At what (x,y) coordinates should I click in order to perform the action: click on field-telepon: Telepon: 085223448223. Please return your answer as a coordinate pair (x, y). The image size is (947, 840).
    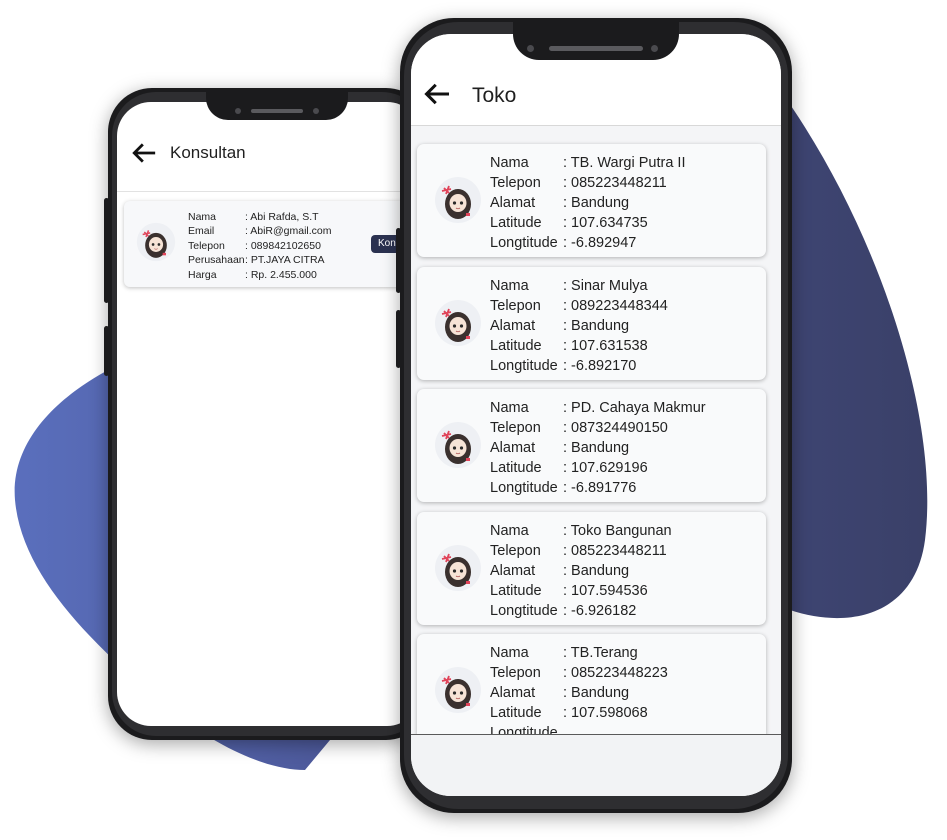
    Looking at the image, I should click on (579, 673).